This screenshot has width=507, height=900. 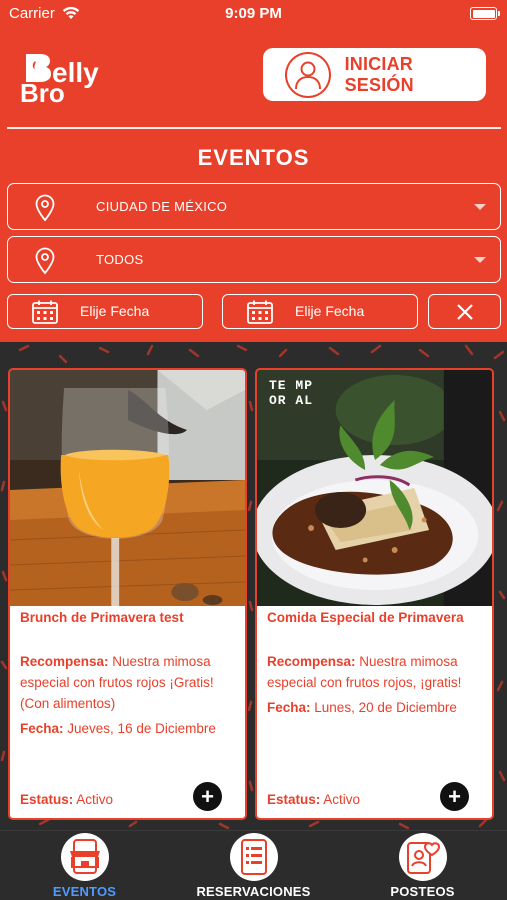 I want to click on header-divider, so click(x=254, y=128).